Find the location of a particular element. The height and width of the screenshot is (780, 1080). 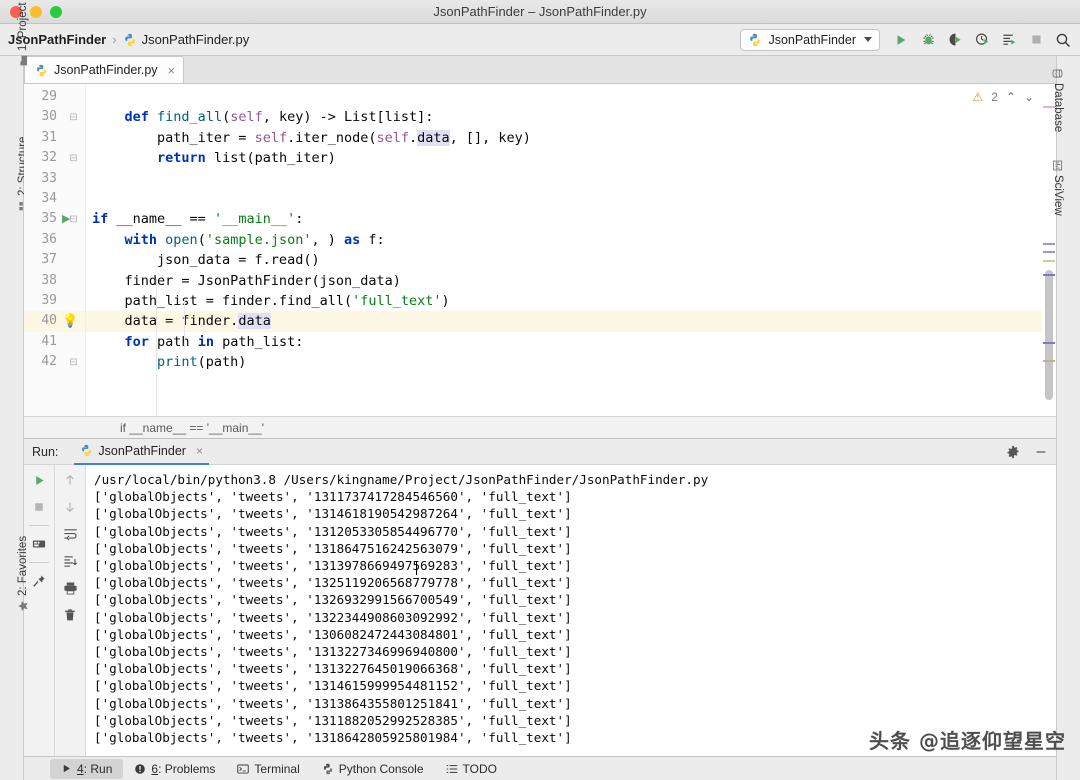

star-icon is located at coordinates (23, 606).